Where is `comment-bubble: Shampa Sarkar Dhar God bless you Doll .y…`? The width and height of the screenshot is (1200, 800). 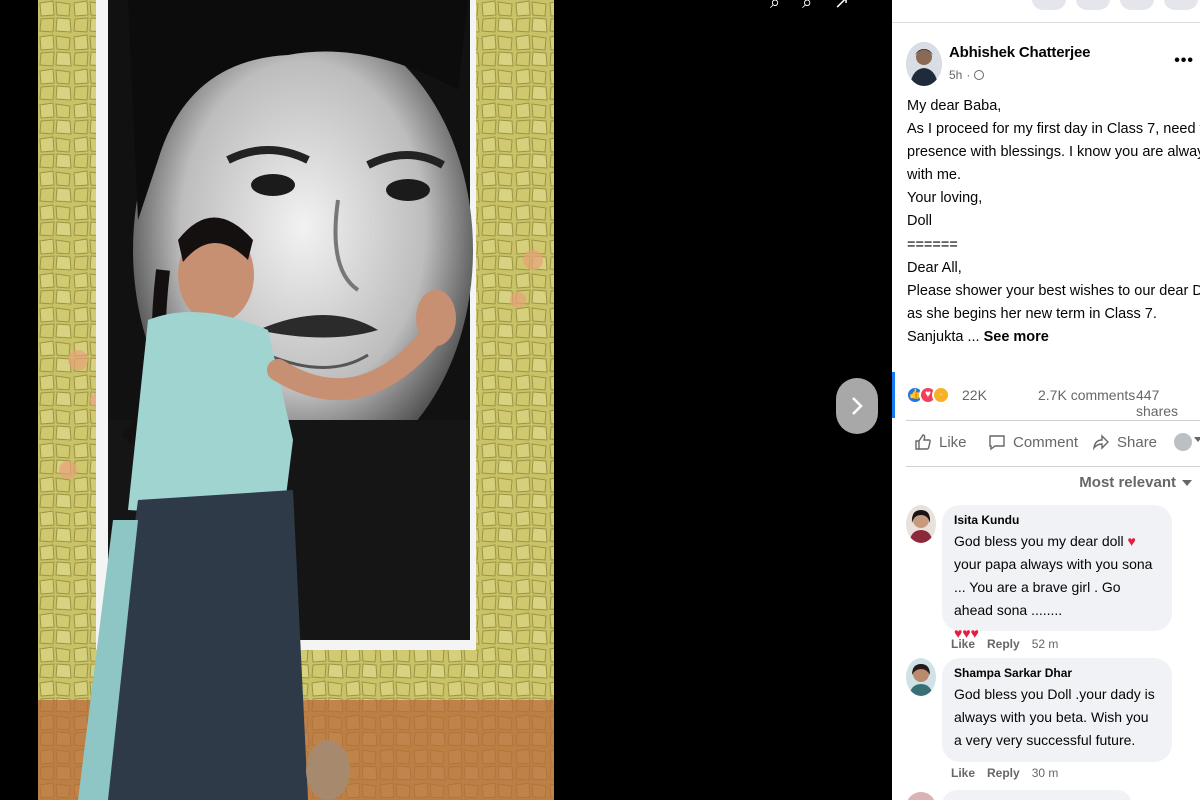
comment-bubble: Shampa Sarkar Dhar God bless you Doll .y… is located at coordinates (1057, 710).